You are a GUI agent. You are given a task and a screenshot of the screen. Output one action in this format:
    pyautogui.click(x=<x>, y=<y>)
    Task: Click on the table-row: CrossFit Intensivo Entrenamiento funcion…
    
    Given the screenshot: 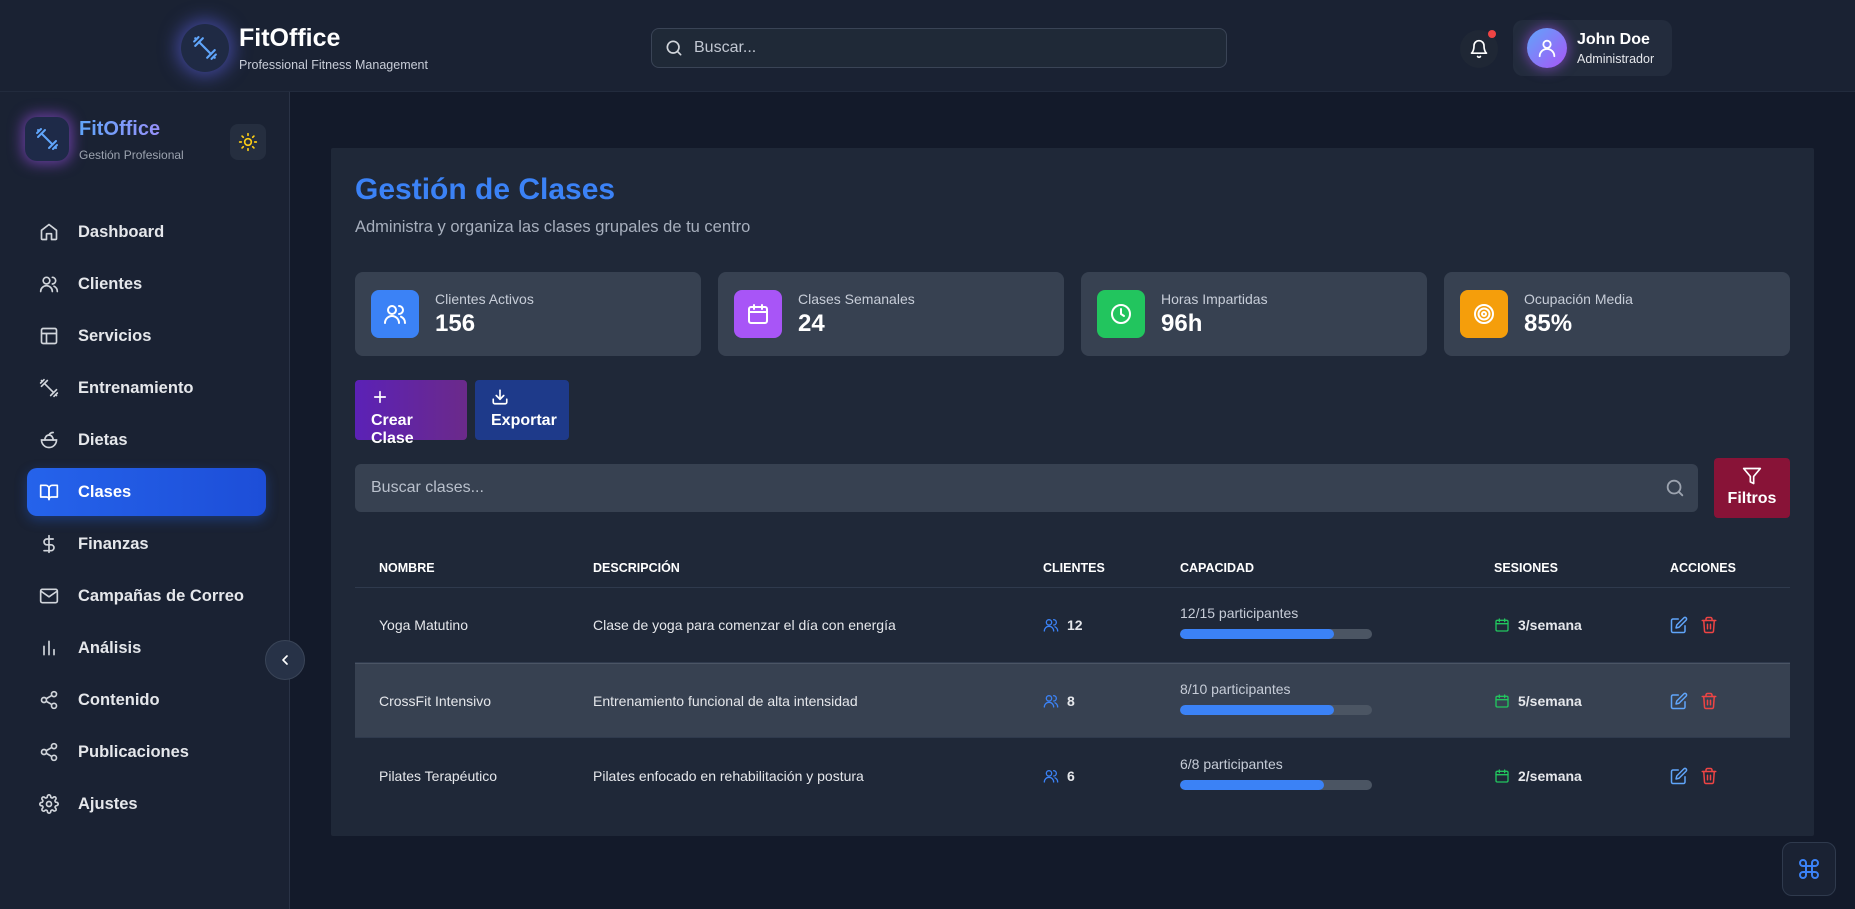 What is the action you would take?
    pyautogui.click(x=1072, y=700)
    